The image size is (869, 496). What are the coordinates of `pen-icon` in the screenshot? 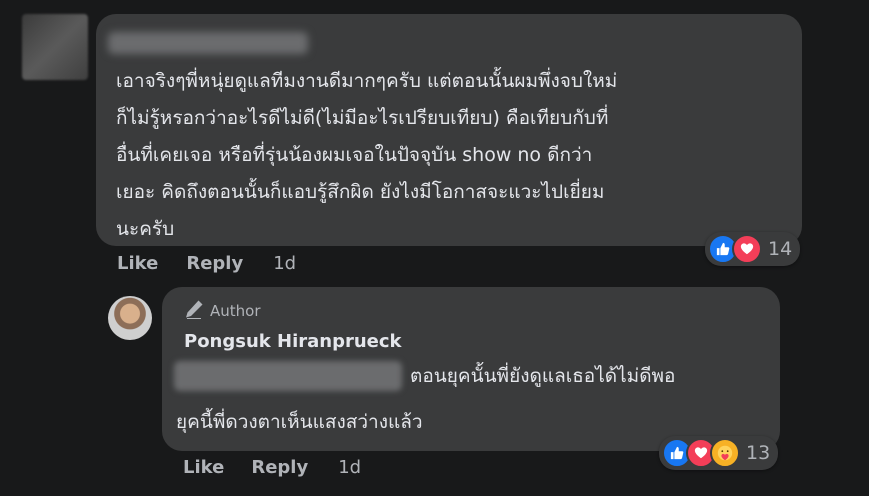 It's located at (194, 311).